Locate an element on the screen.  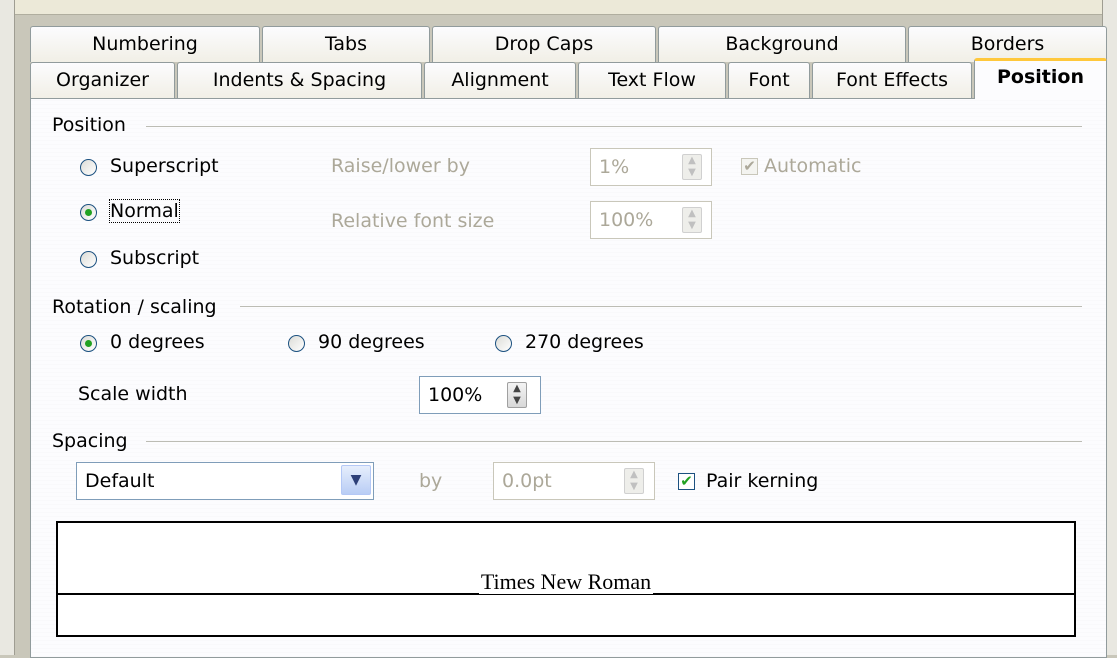
tab-numbering: Numbering is located at coordinates (145, 44).